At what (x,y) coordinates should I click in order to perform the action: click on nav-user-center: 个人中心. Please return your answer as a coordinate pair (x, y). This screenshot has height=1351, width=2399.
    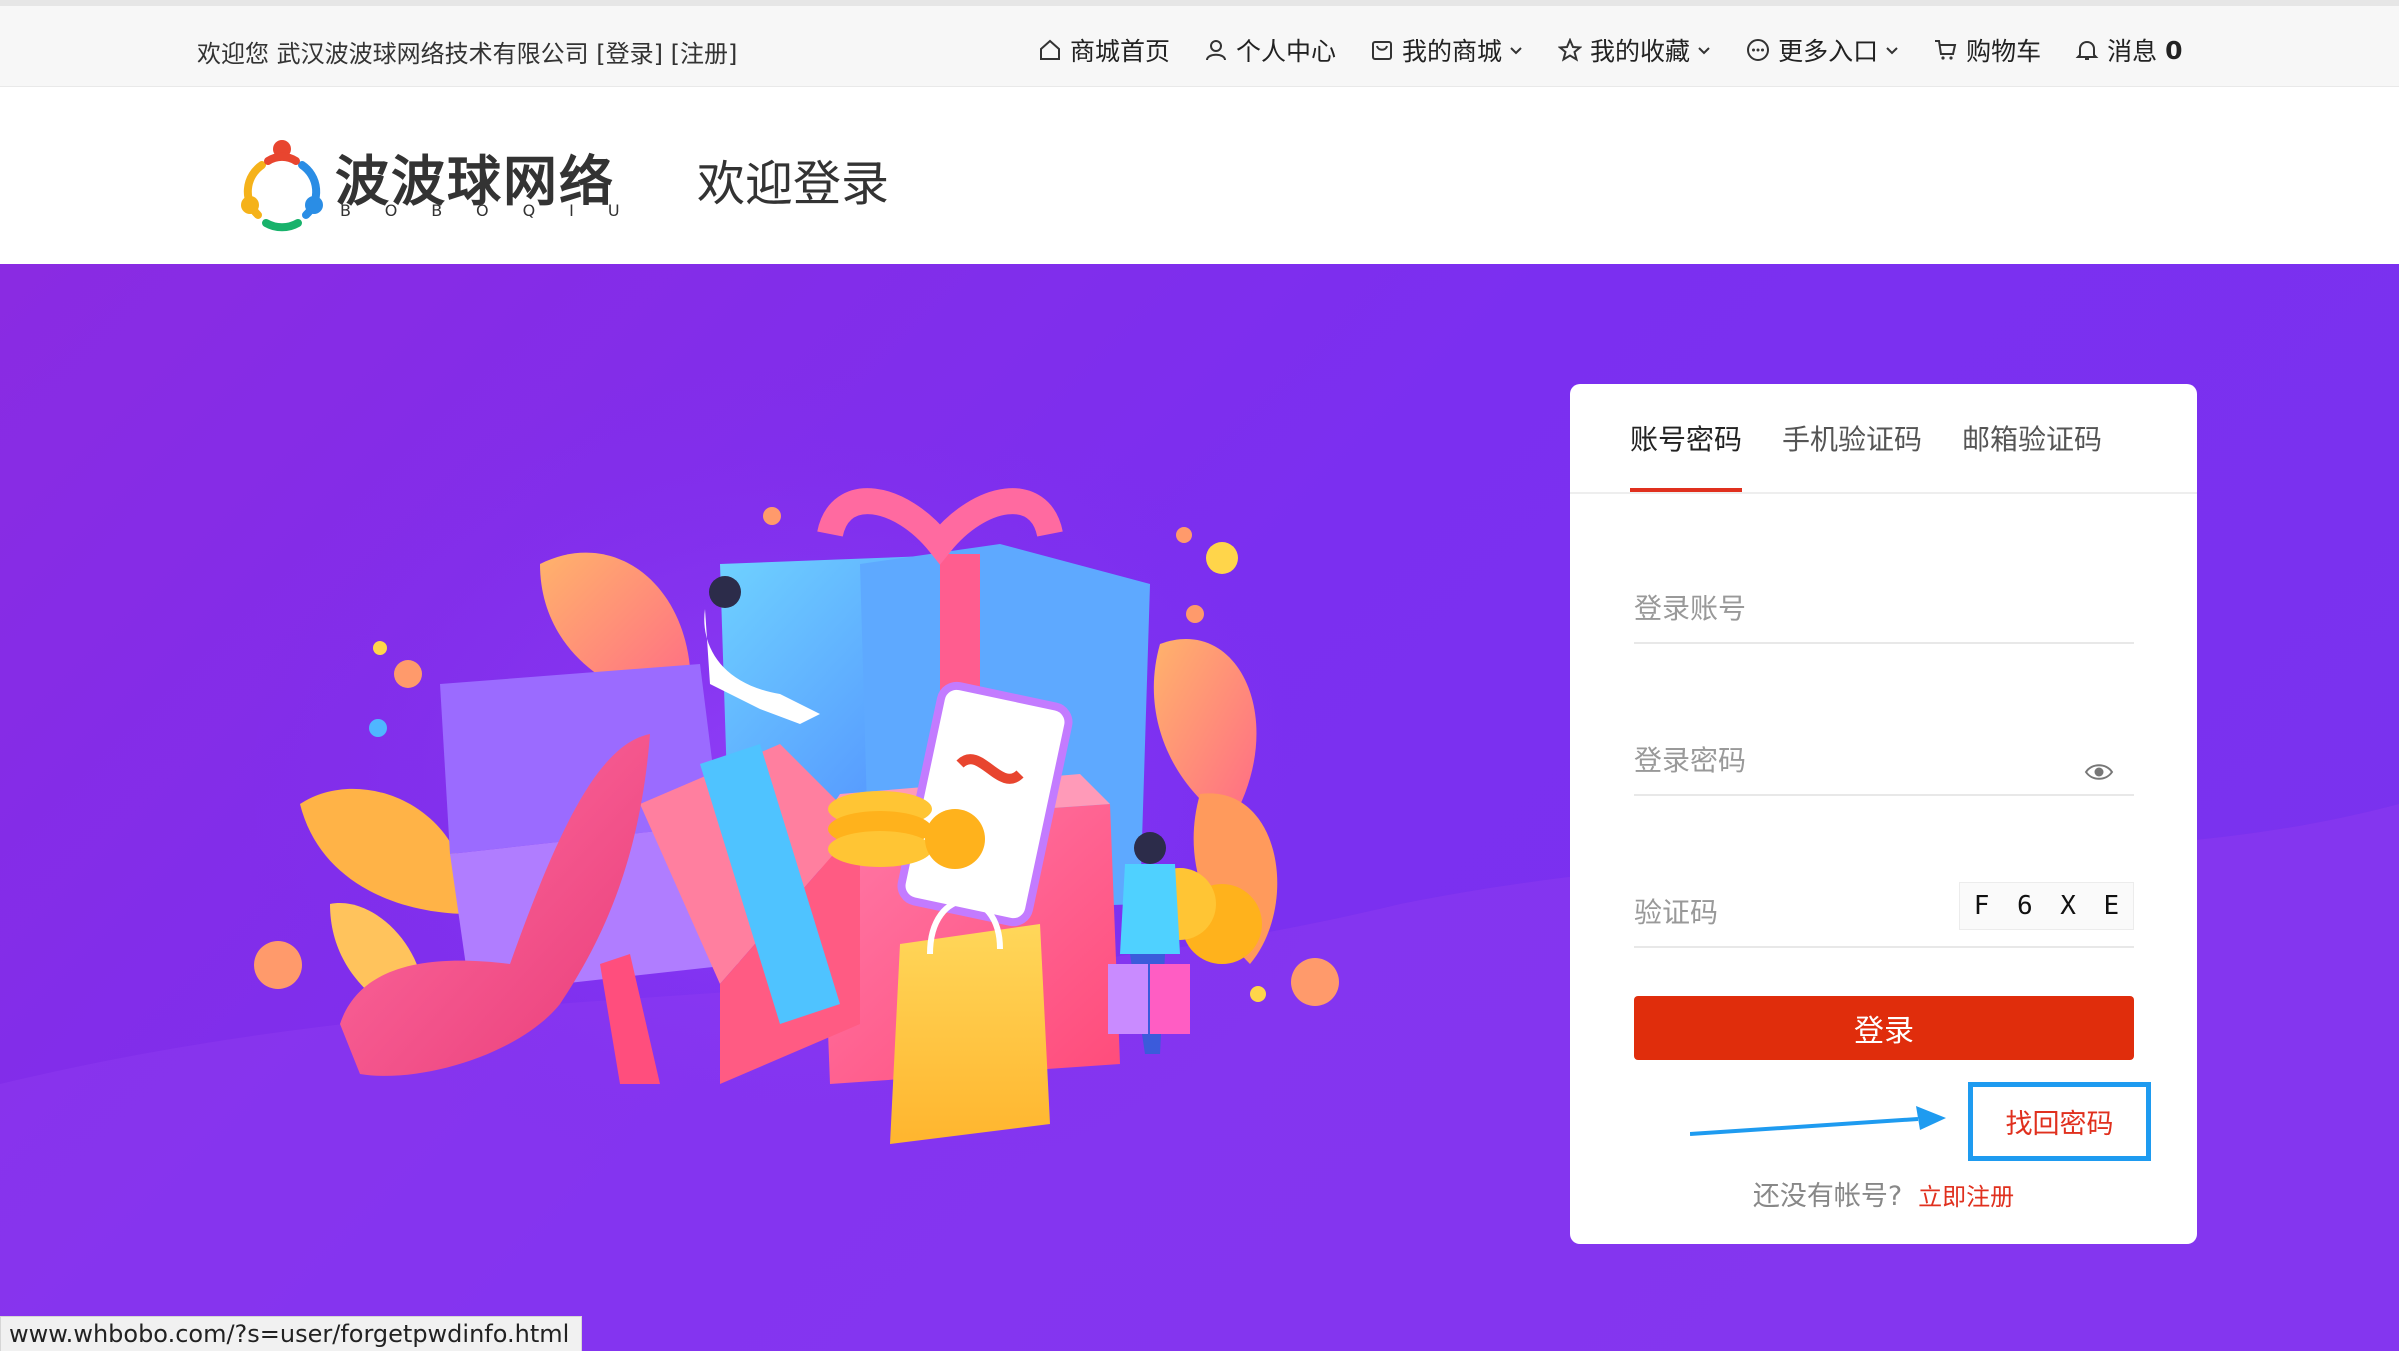
    Looking at the image, I should click on (1270, 50).